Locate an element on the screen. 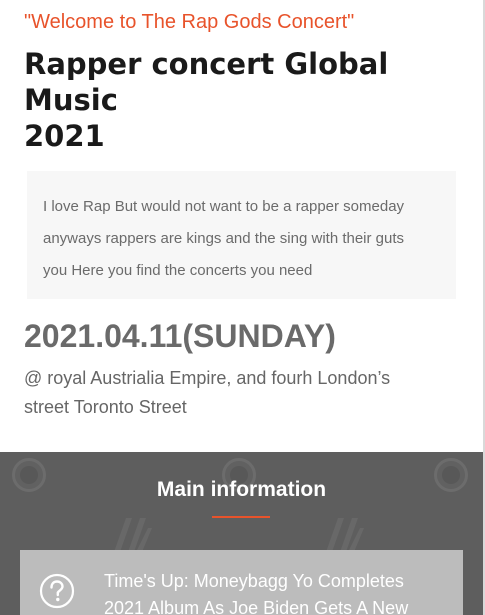 This screenshot has height=615, width=485. headline-line: 2021 Album As Joe Biden Gets A New is located at coordinates (256, 606).